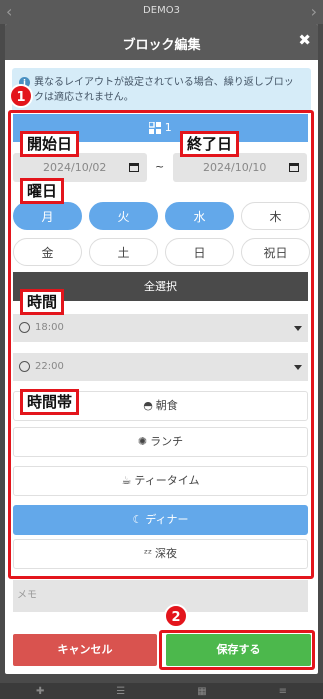  I want to click on plus-icon: ✚, so click(40, 691).